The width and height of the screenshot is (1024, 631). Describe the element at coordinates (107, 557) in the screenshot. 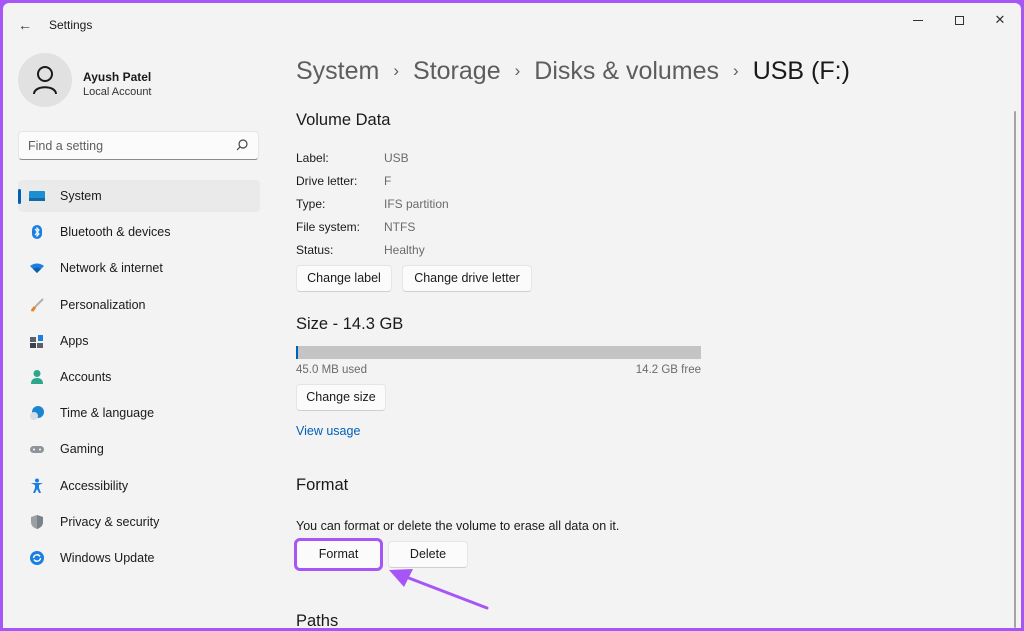

I see `sidebar-item-label: Windows Update` at that location.